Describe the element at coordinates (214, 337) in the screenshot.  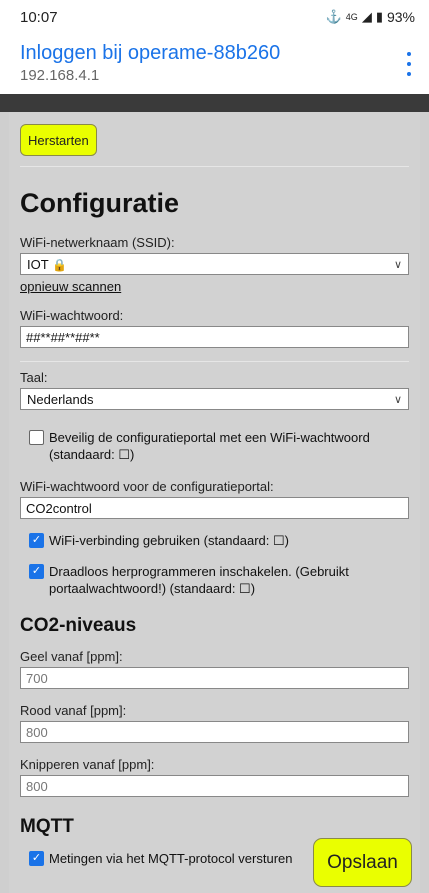
I see `wifi-password-input: ##**##**##**` at that location.